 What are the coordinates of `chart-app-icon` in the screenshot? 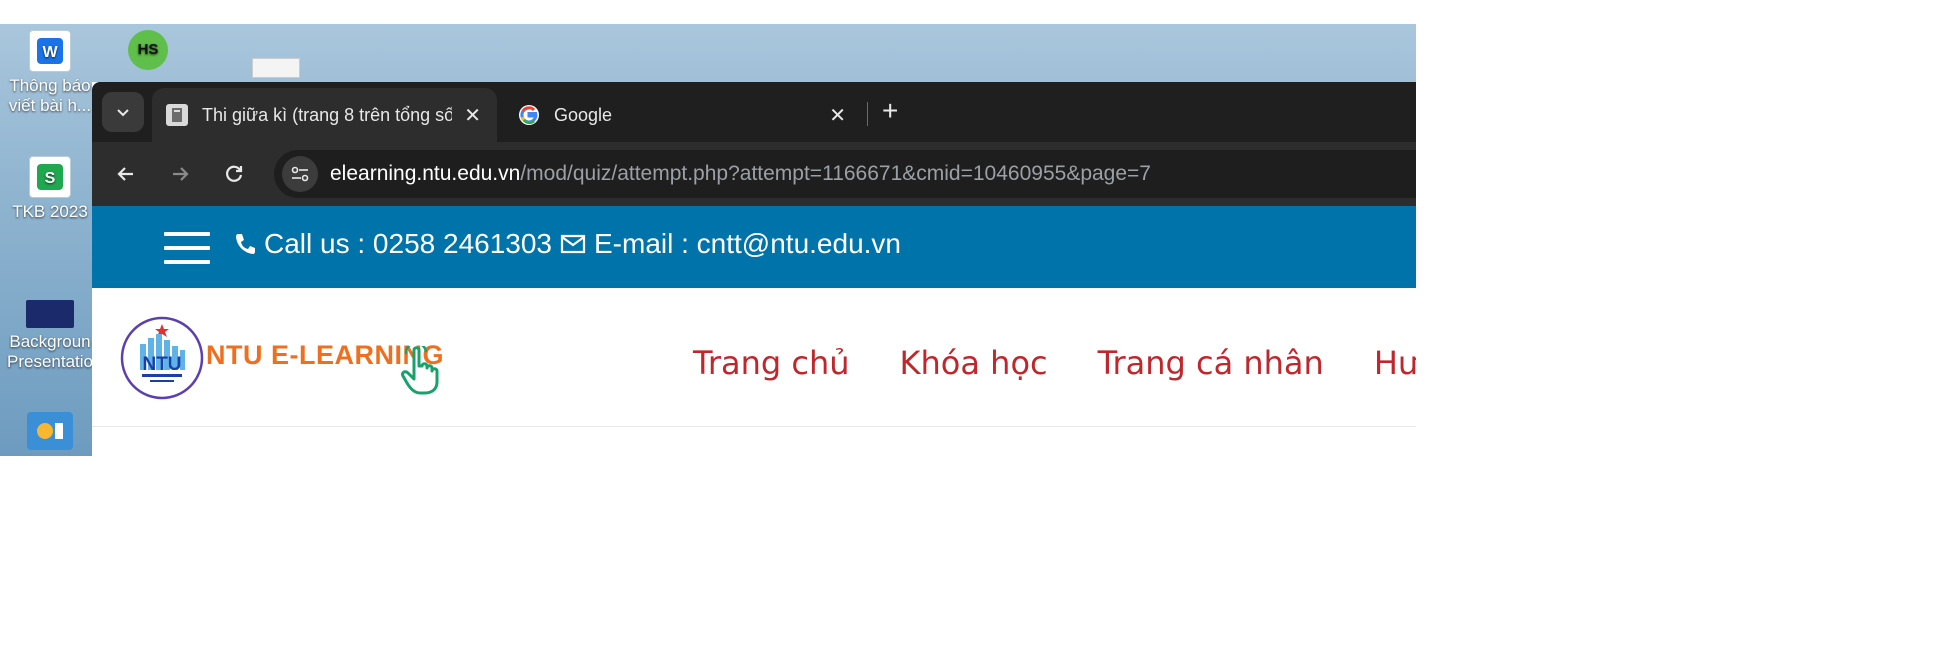 It's located at (50, 431).